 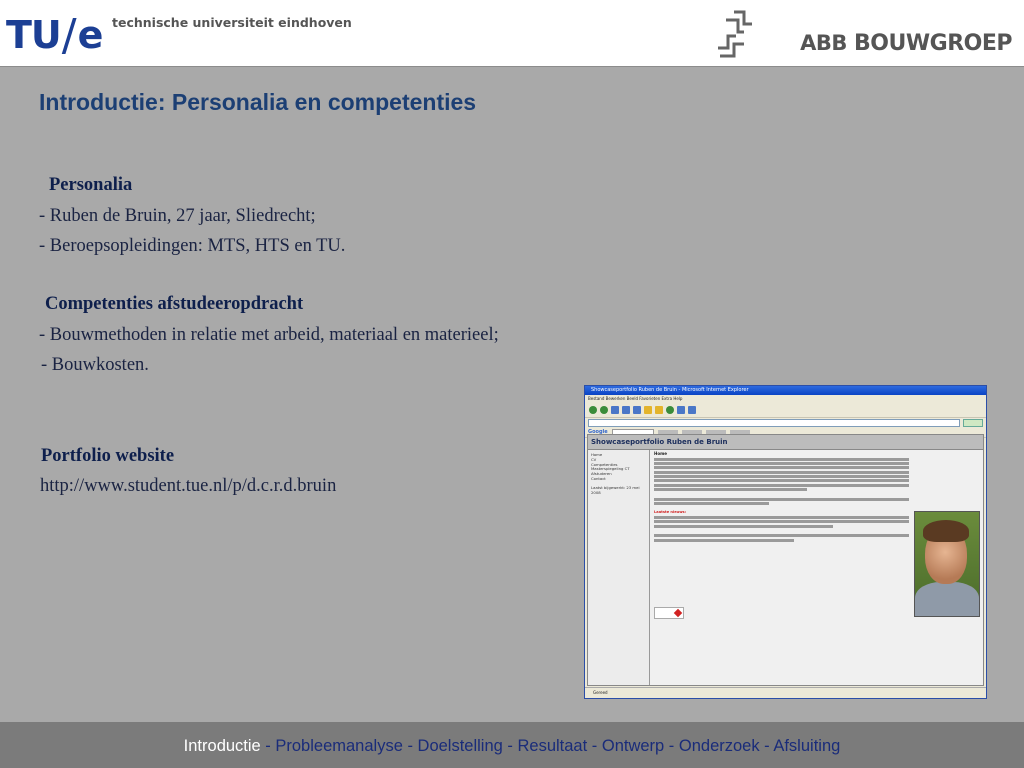 What do you see at coordinates (823, 42) in the screenshot?
I see `abb-text: ABB` at bounding box center [823, 42].